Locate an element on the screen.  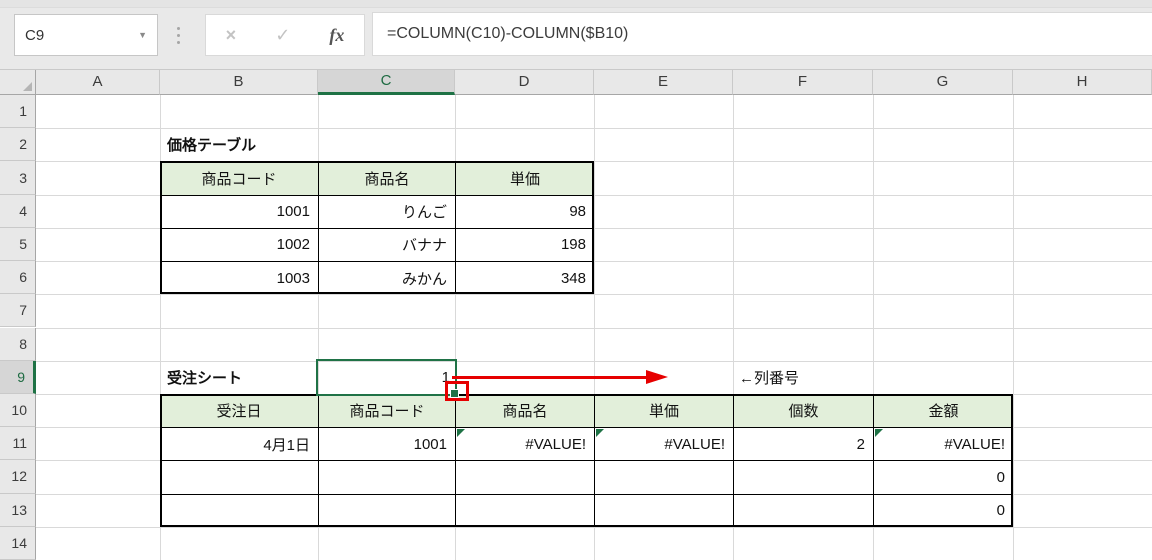
column-number-annotation-cell: ←列番号 is located at coordinates (769, 377).